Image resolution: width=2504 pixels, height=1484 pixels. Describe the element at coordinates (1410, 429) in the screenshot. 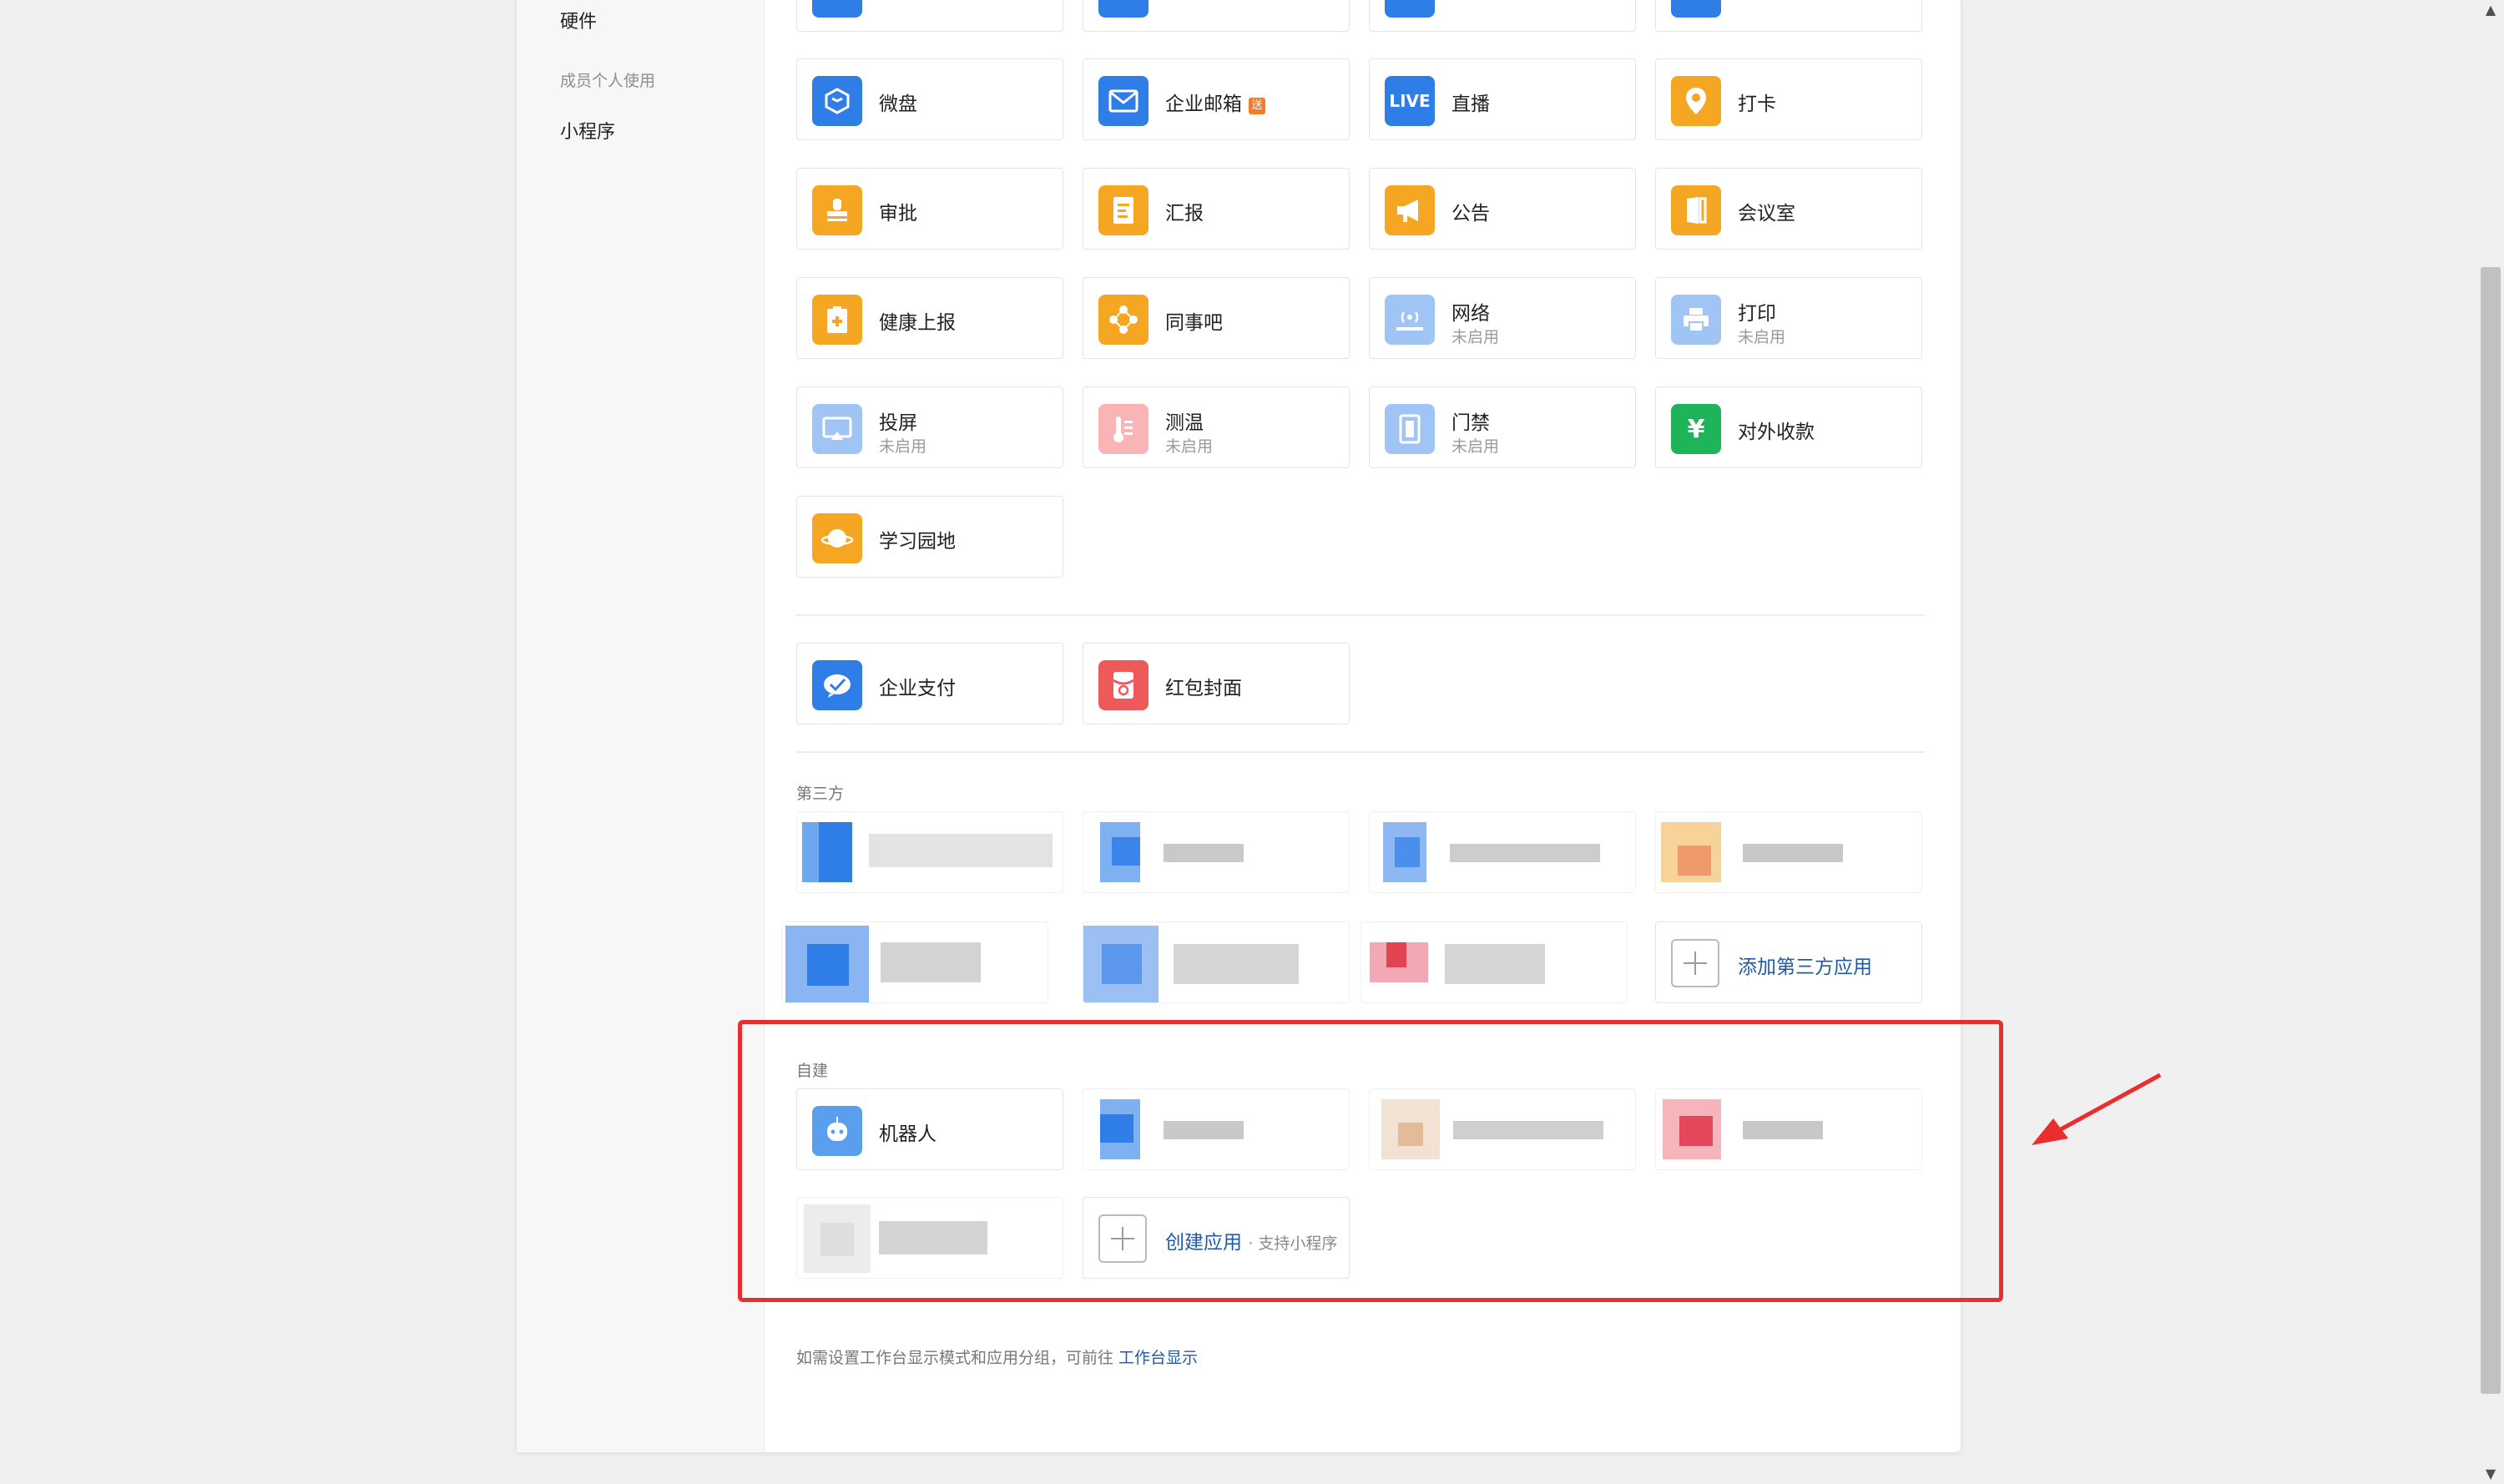

I see `gate-icon` at that location.